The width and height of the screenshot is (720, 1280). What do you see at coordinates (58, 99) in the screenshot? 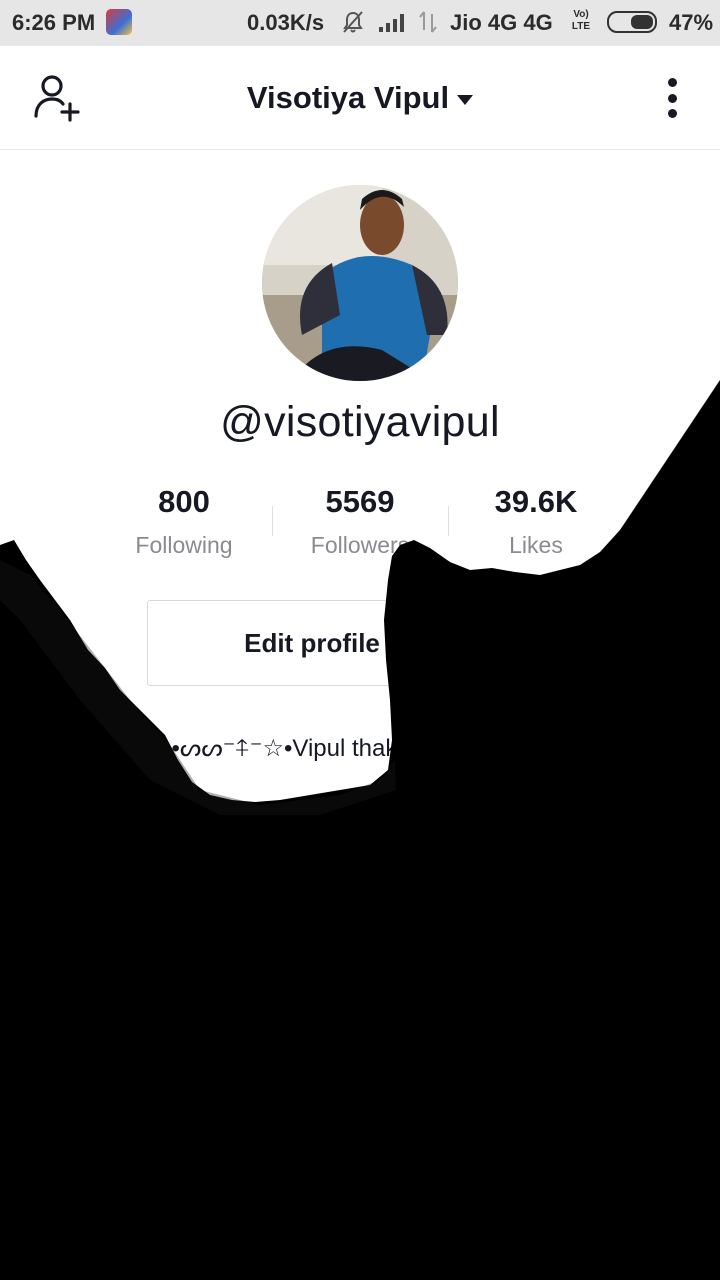
I see `person-add-icon` at bounding box center [58, 99].